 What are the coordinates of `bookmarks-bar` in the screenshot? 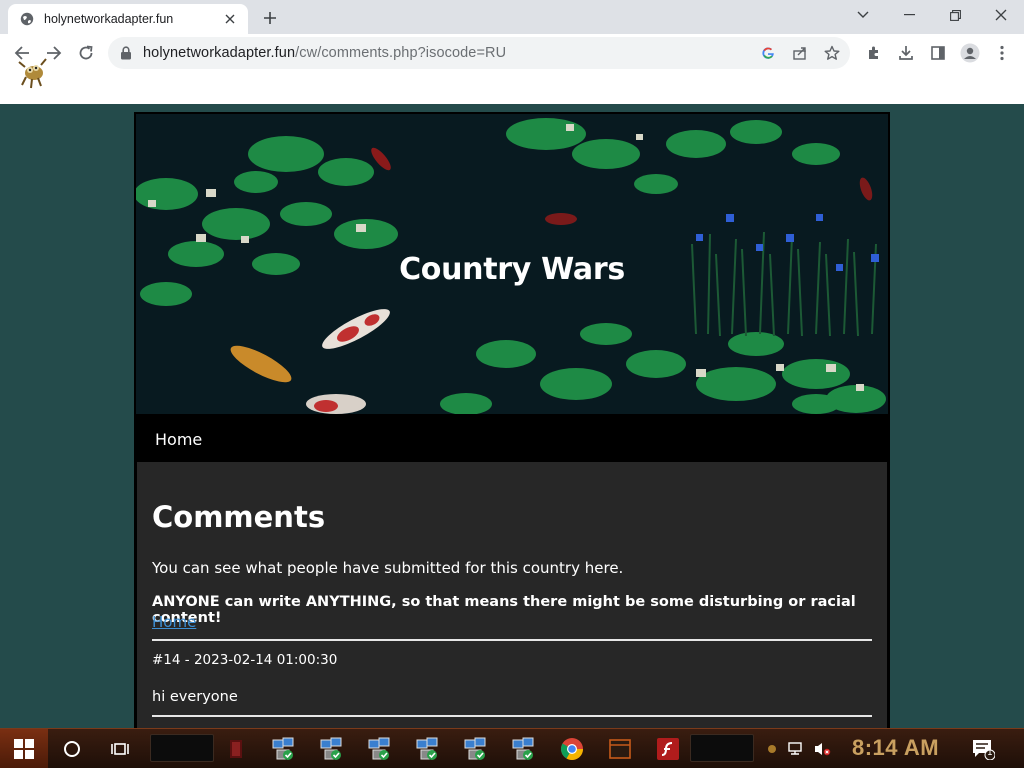 It's located at (512, 88).